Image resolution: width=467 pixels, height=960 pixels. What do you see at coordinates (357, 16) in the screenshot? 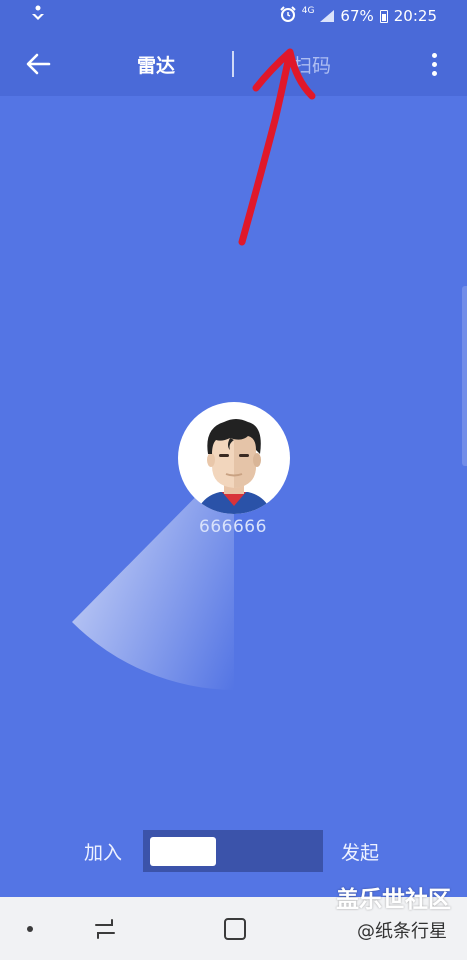
I see `battery-percent: 67%` at bounding box center [357, 16].